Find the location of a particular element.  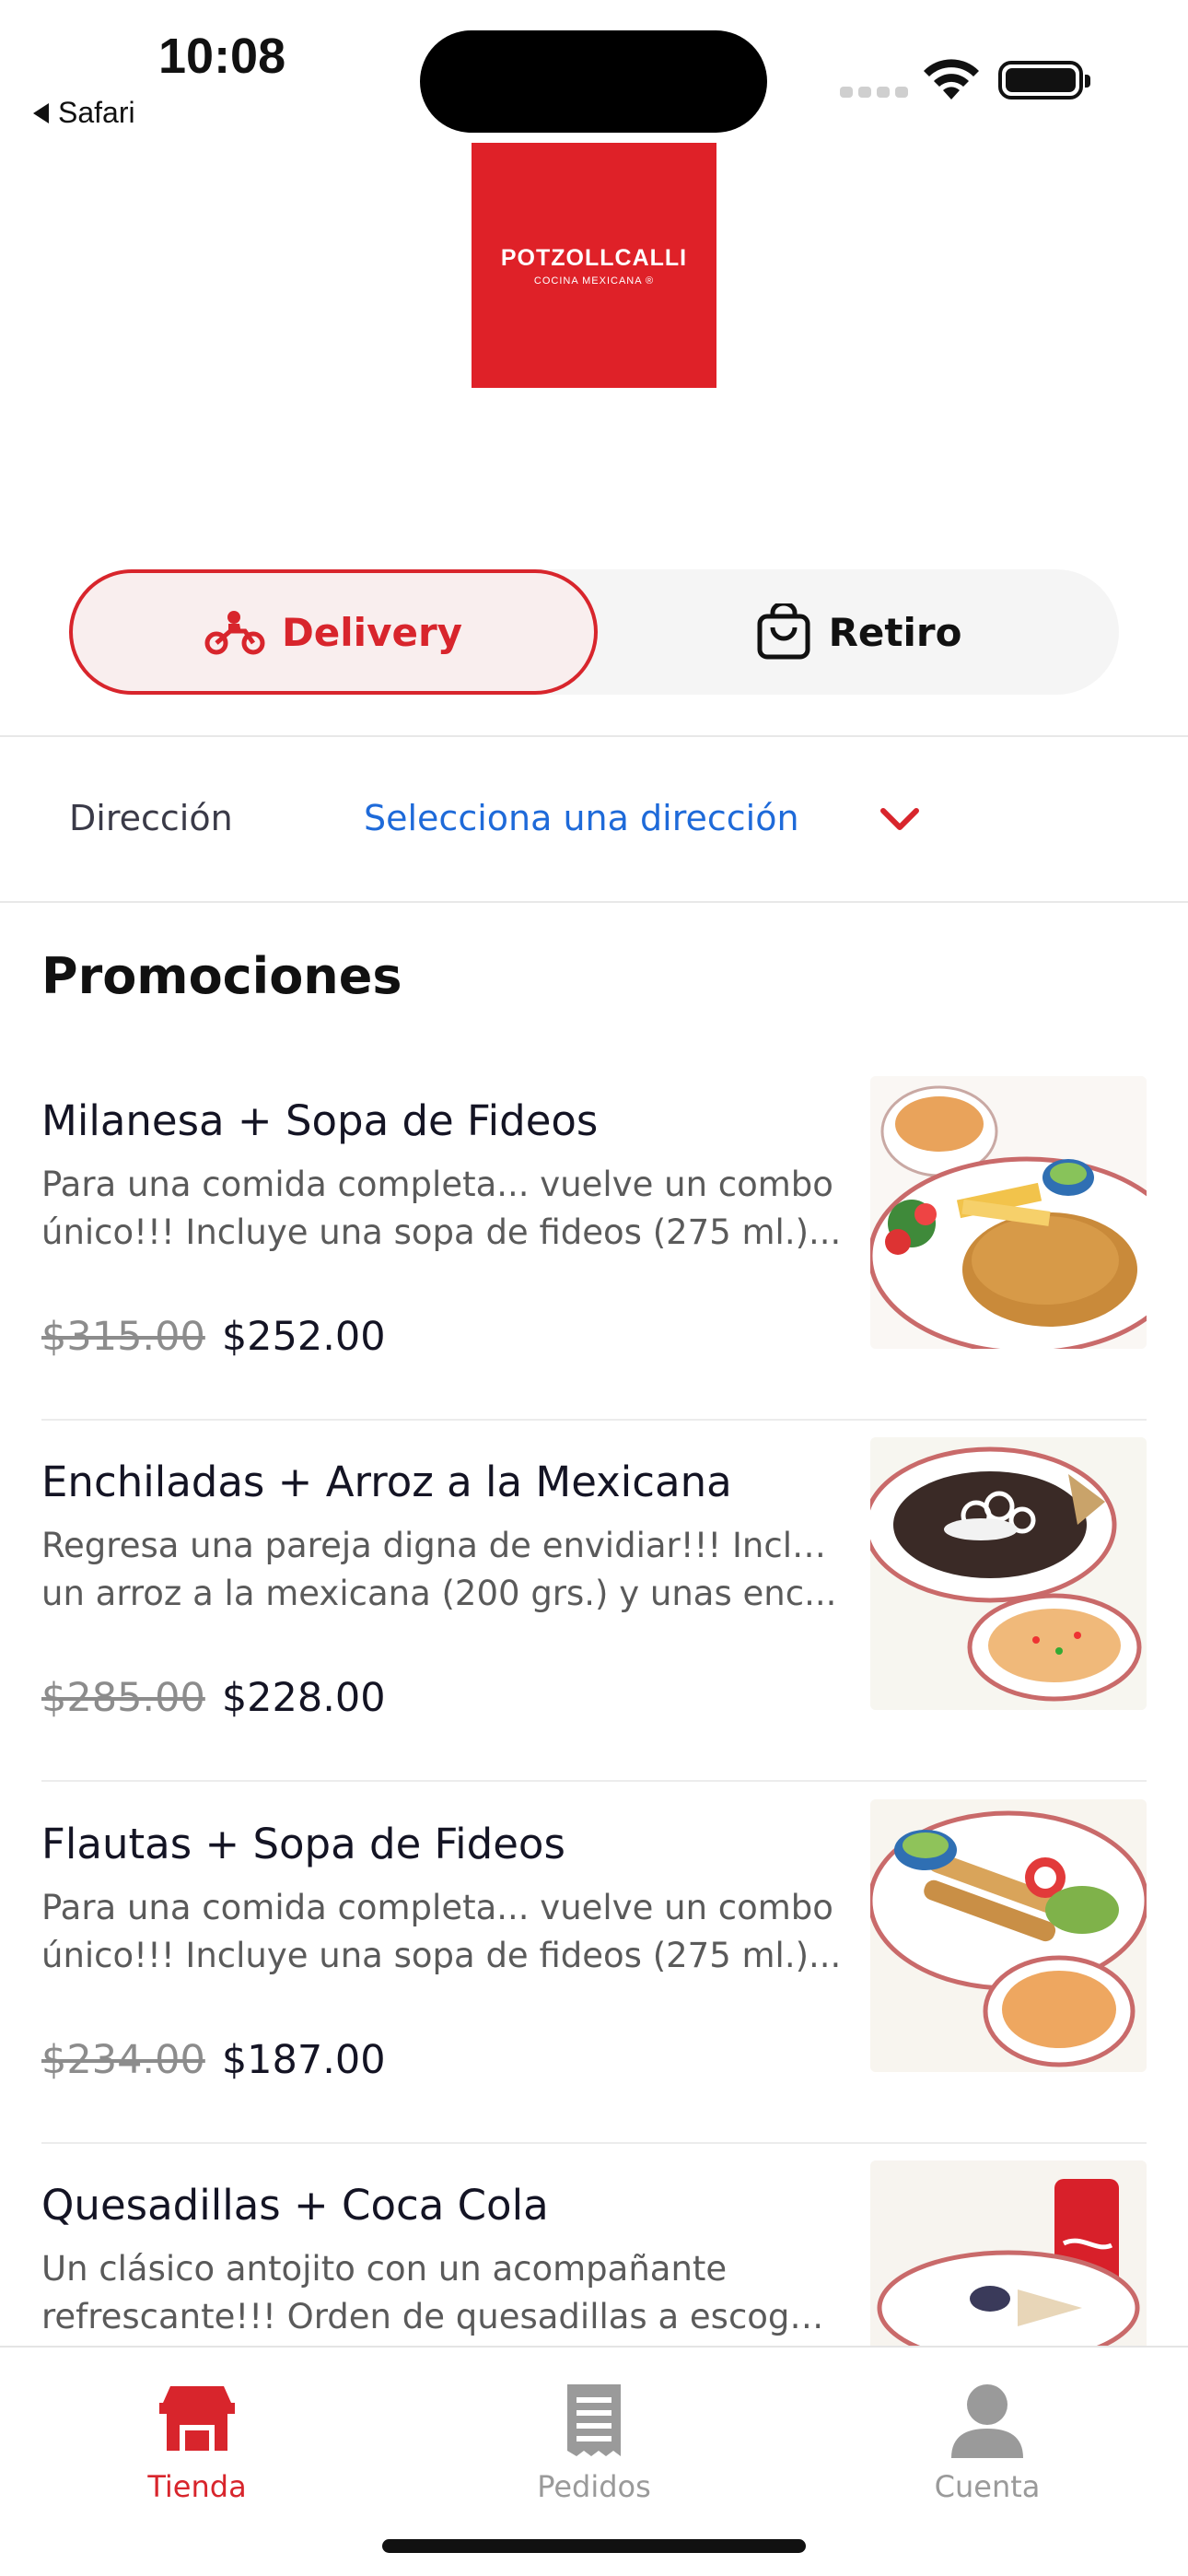

price-row: $234.00 $187.00 is located at coordinates (213, 2060).